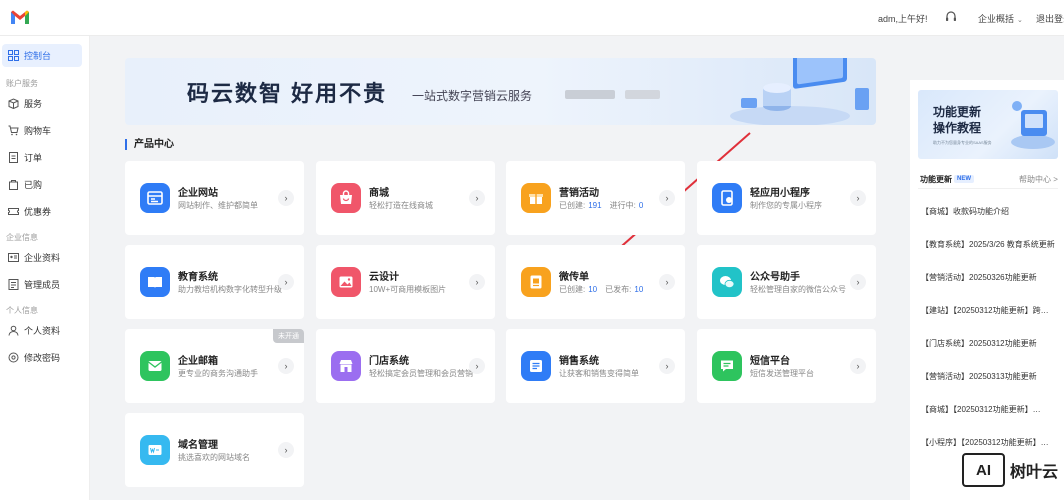 The height and width of the screenshot is (500, 1064). Describe the element at coordinates (798, 289) in the screenshot. I see `card-desc: 轻松管理自家的微信公众号` at that location.